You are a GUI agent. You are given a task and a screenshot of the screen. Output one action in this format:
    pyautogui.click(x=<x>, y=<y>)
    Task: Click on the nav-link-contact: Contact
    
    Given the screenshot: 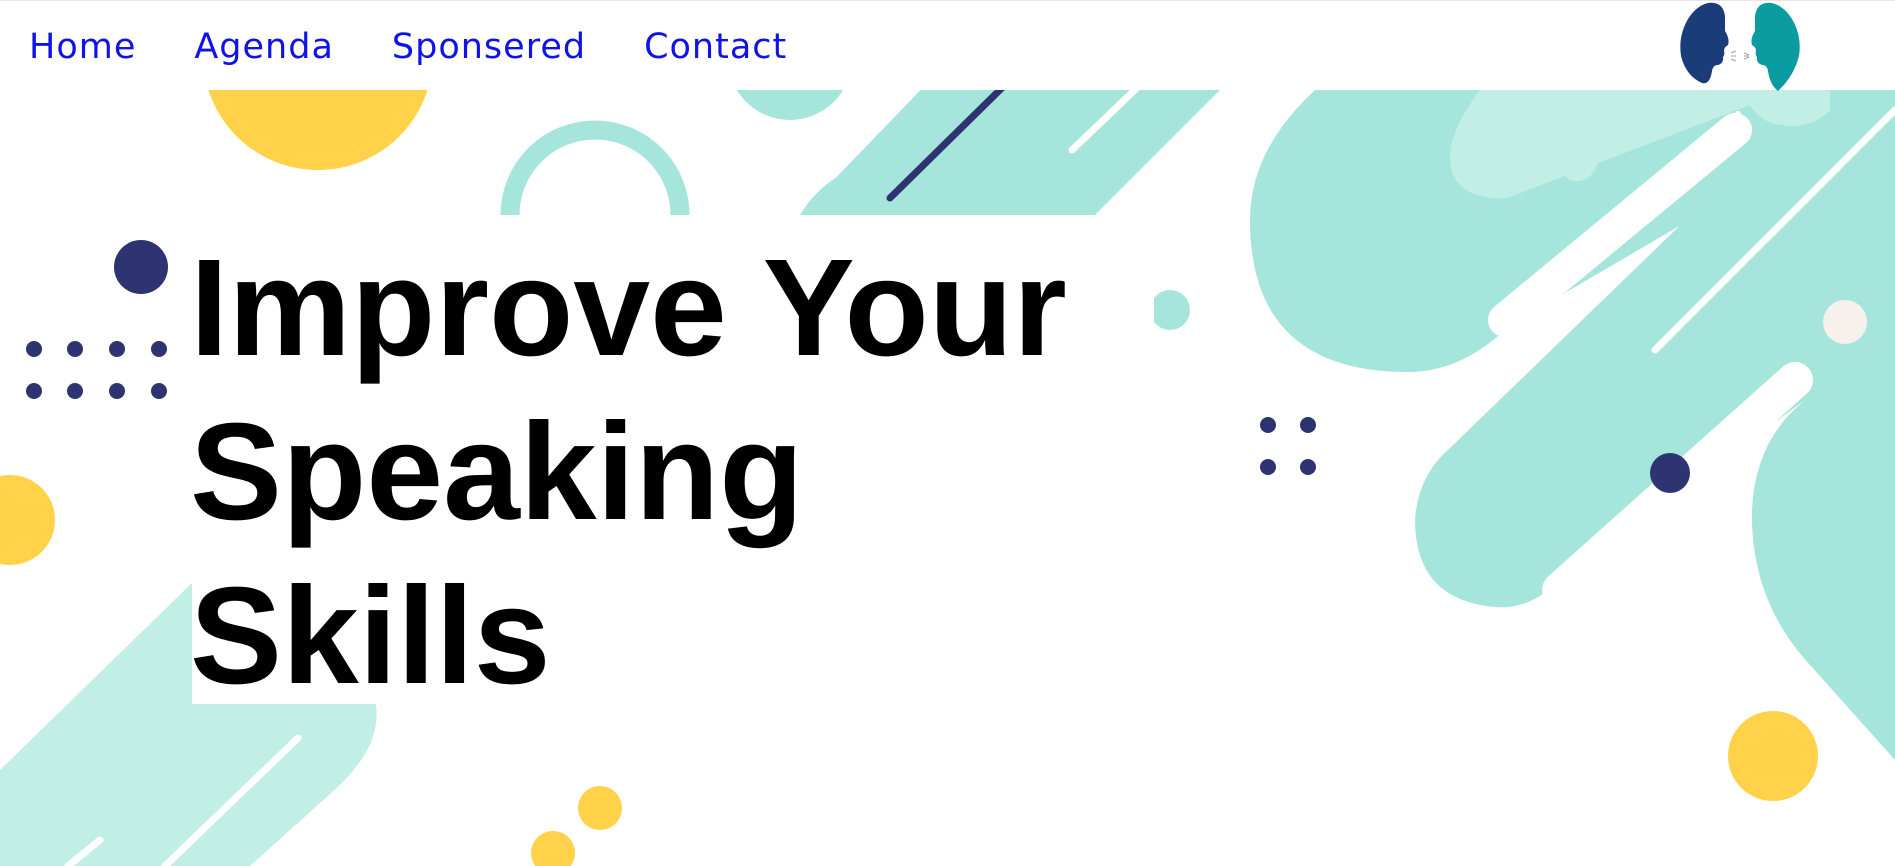 What is the action you would take?
    pyautogui.click(x=715, y=47)
    